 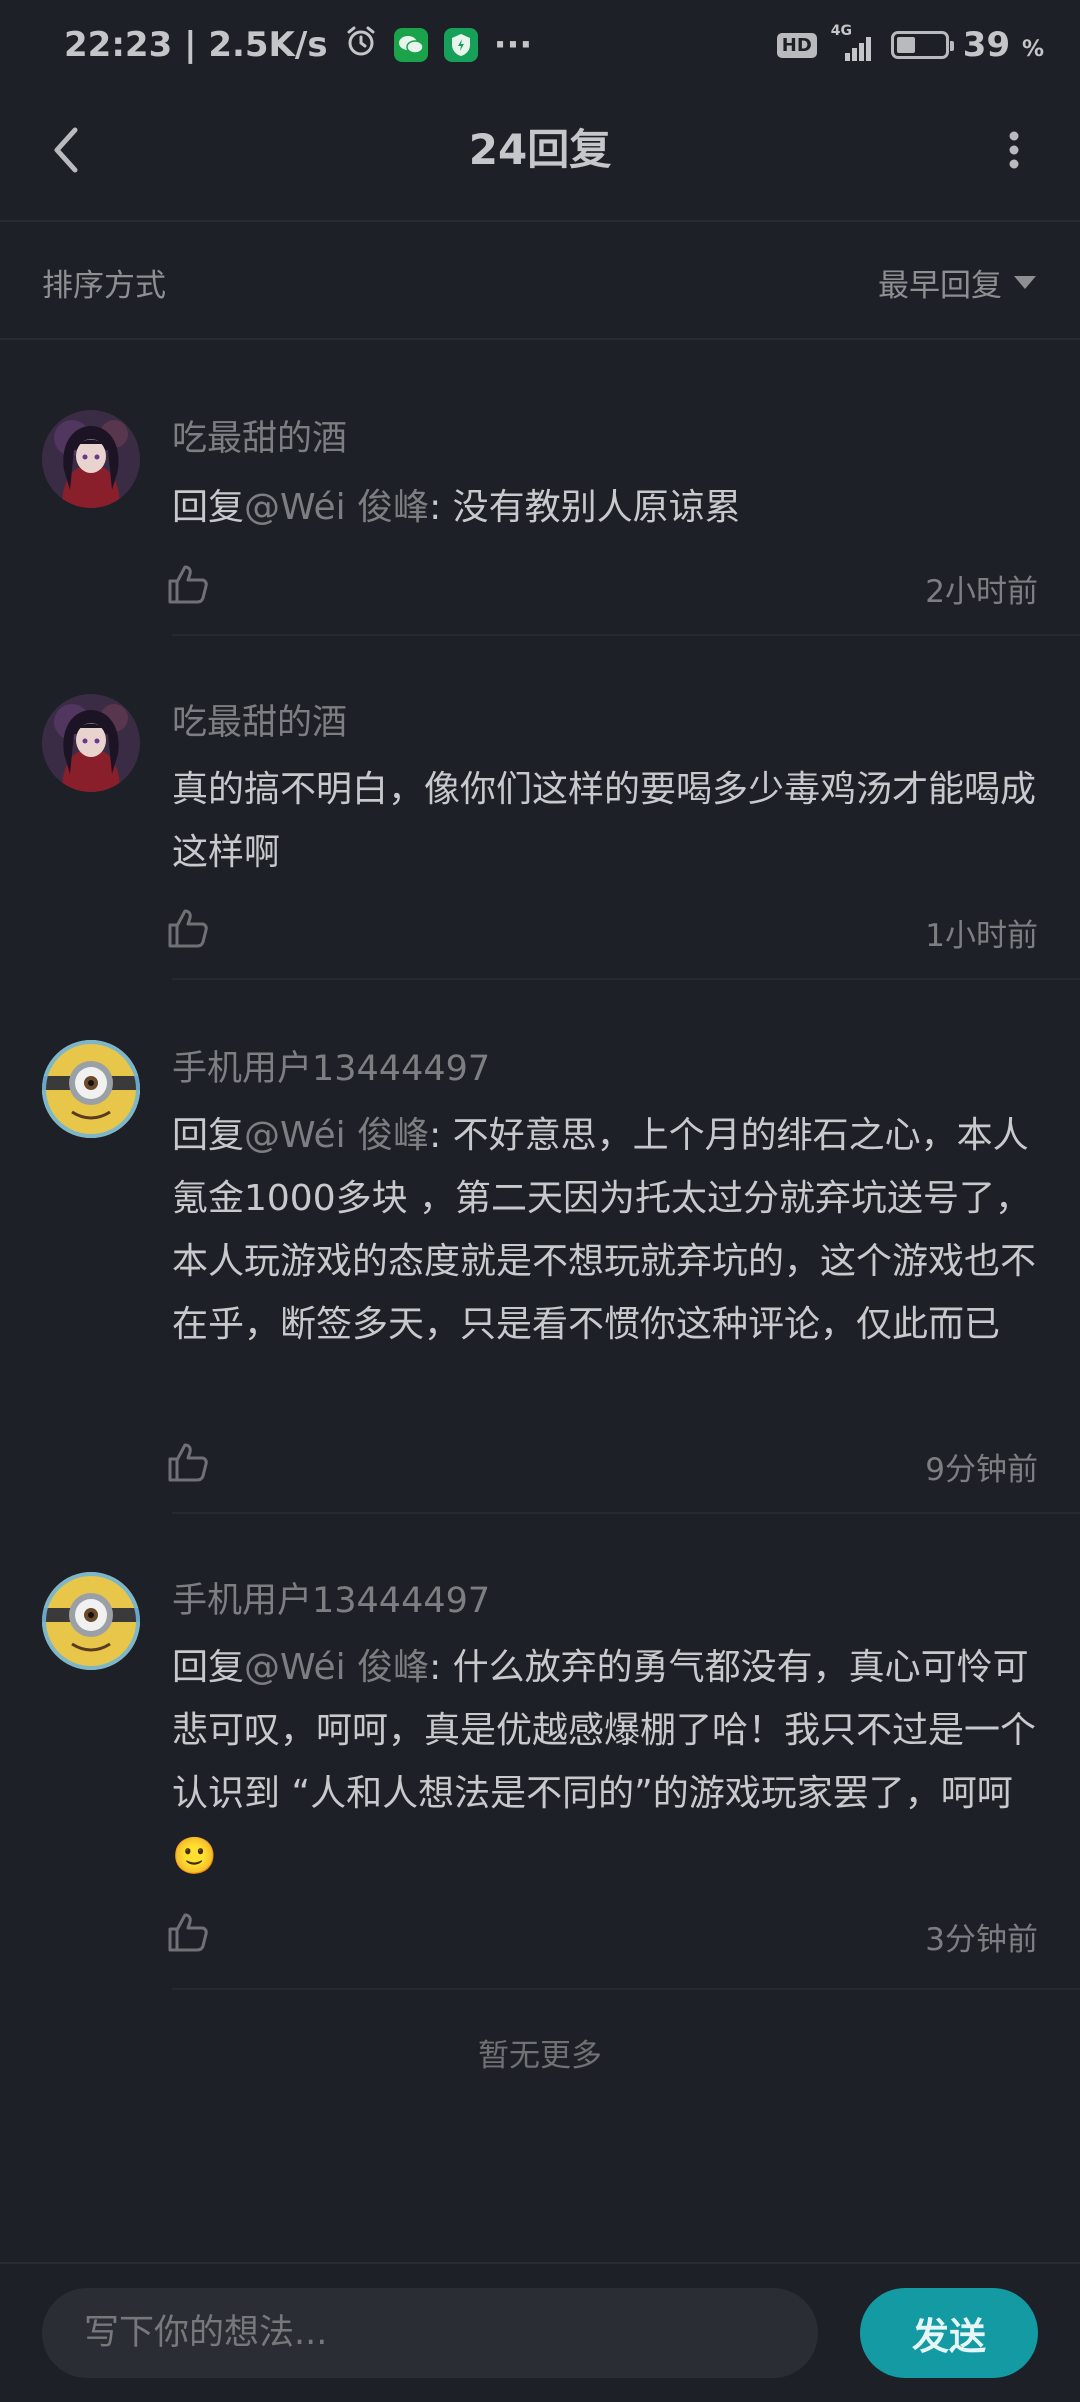 What do you see at coordinates (986, 45) in the screenshot?
I see `battery-percent-value: 39` at bounding box center [986, 45].